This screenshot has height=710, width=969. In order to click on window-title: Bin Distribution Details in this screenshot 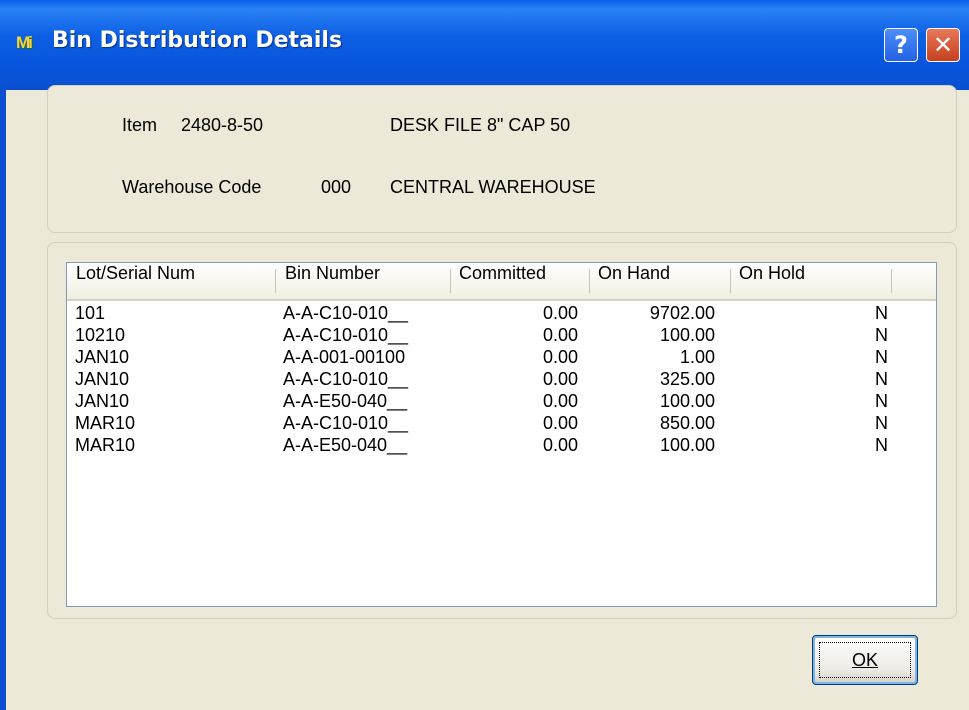, I will do `click(197, 40)`.